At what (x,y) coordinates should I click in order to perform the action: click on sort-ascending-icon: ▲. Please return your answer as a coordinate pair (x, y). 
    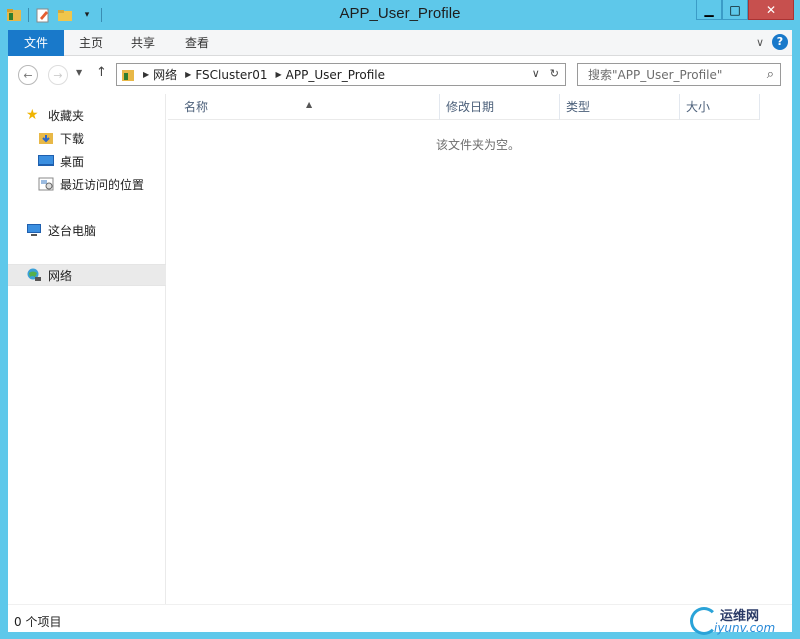
    Looking at the image, I should click on (309, 104).